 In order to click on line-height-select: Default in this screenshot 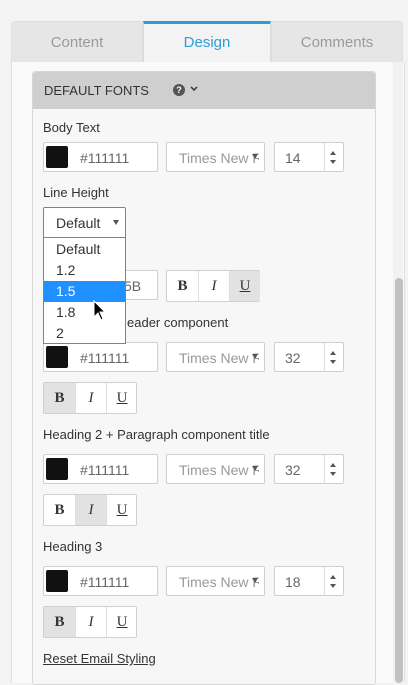, I will do `click(84, 222)`.